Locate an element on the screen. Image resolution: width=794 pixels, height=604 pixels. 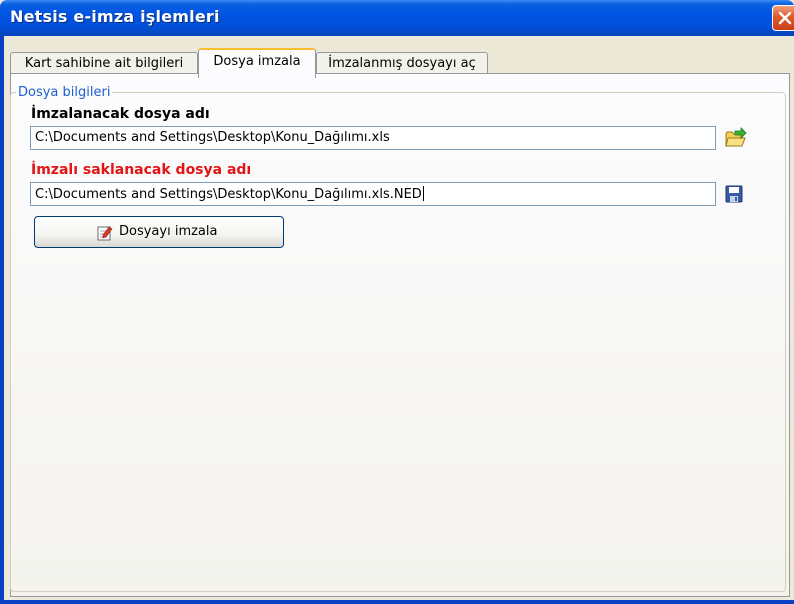
window-frame-bottom is located at coordinates (397, 602).